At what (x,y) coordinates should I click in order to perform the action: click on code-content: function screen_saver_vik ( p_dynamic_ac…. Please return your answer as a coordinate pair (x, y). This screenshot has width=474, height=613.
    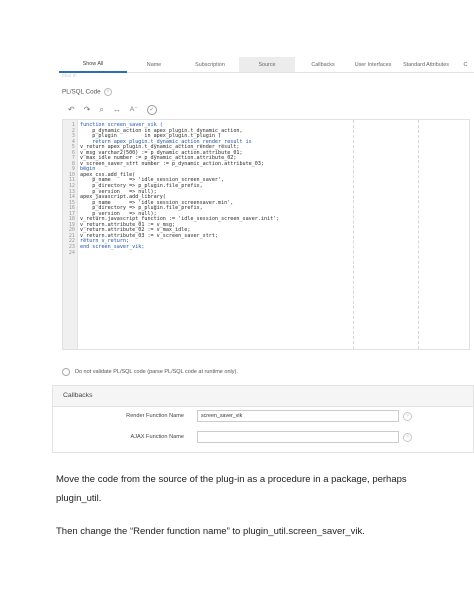
    Looking at the image, I should click on (179, 186).